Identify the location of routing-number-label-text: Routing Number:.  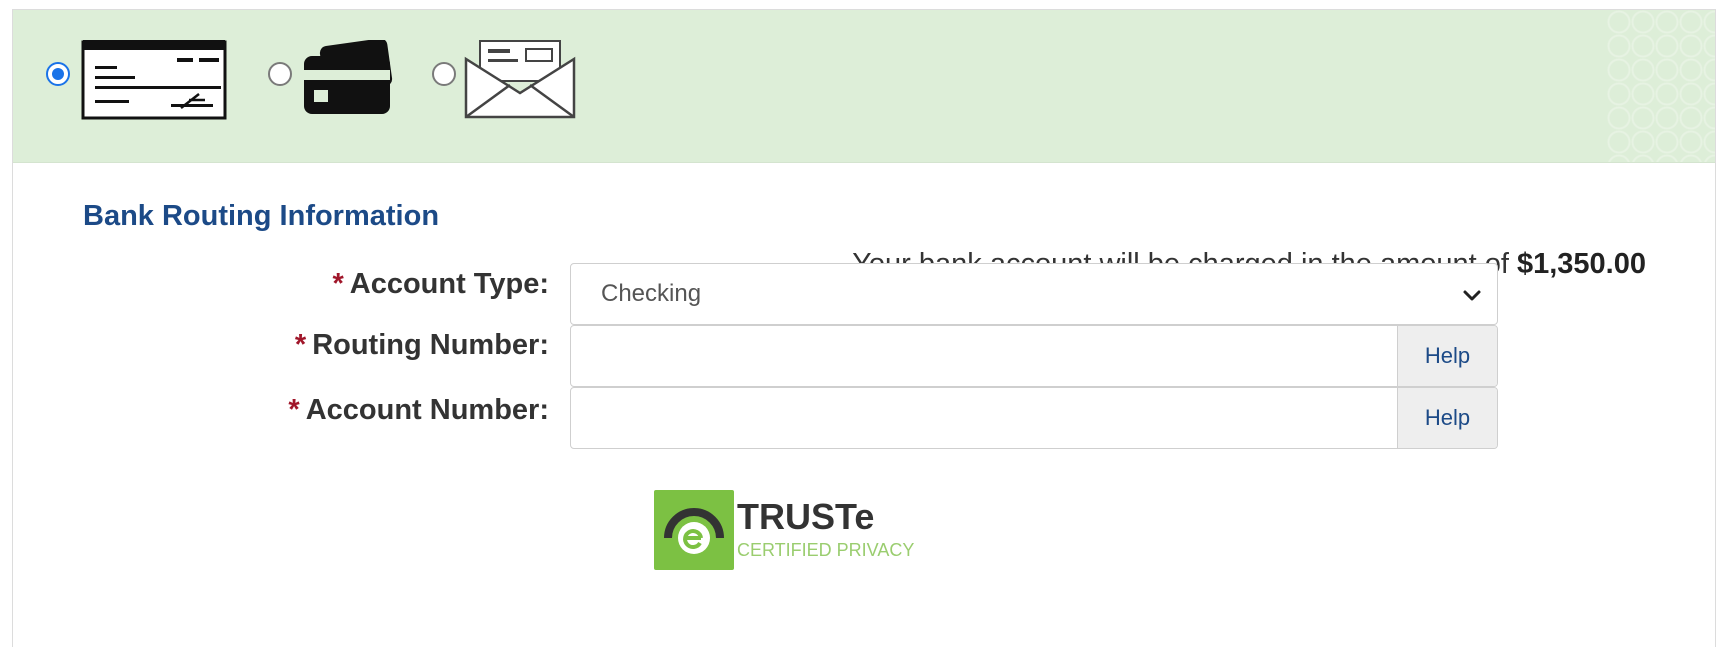
(430, 345).